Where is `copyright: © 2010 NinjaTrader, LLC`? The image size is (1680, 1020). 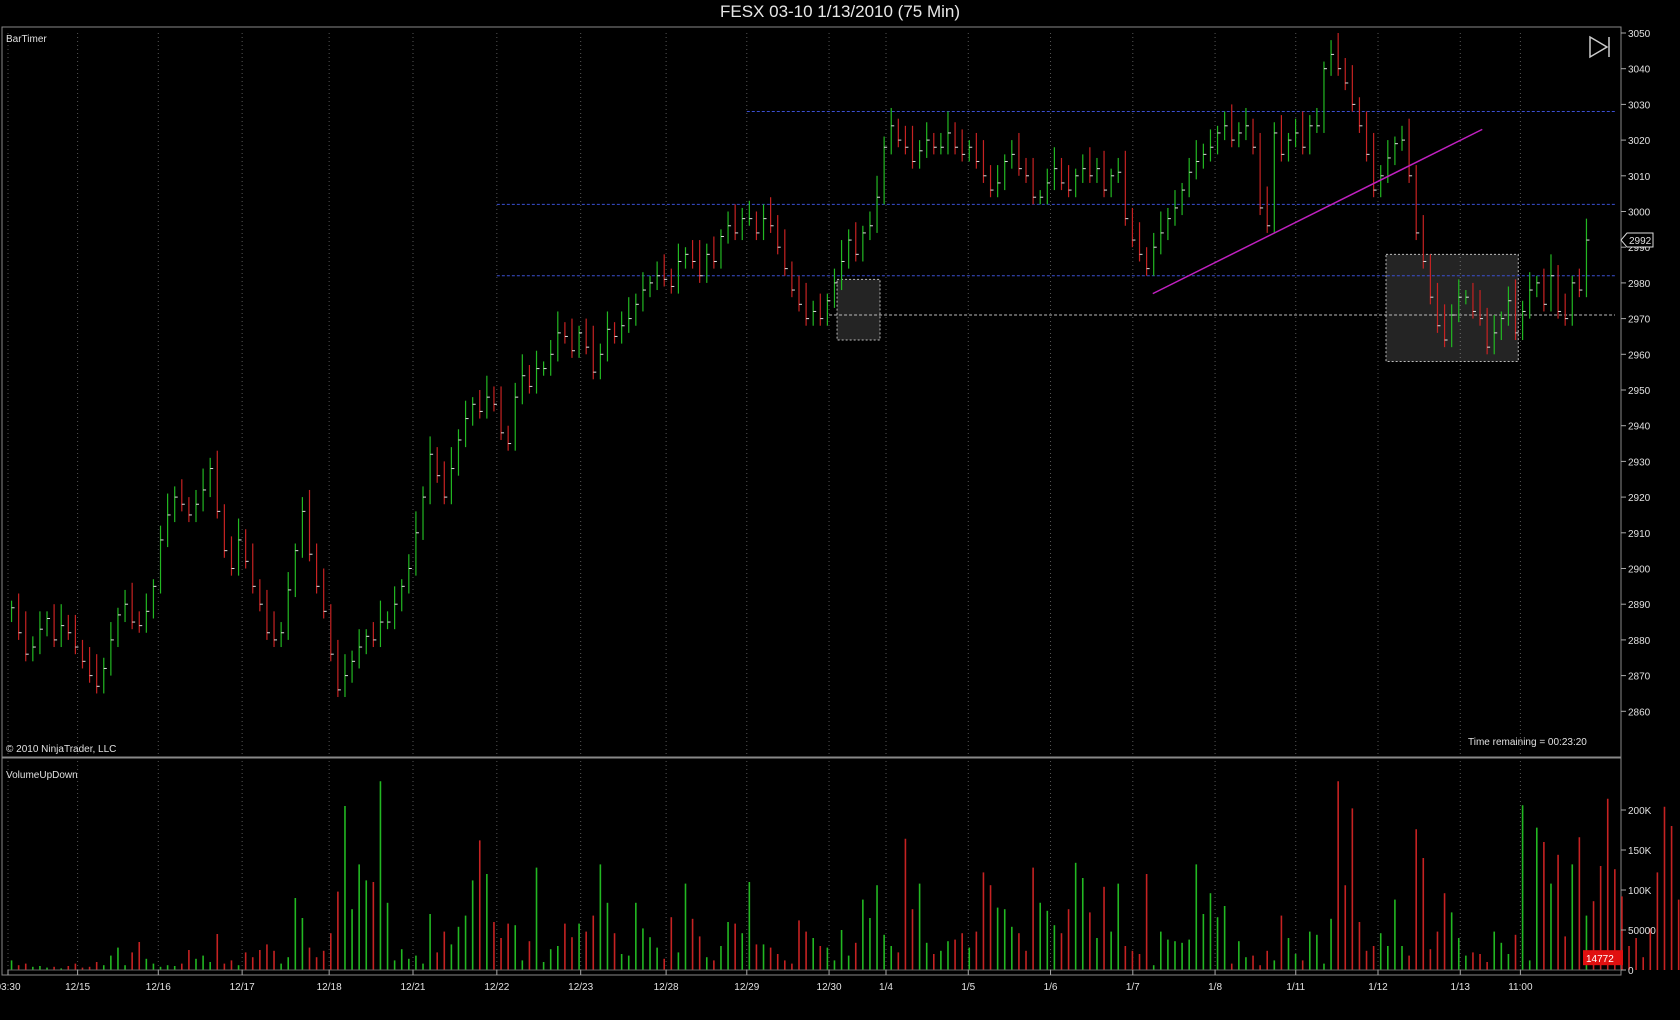
copyright: © 2010 NinjaTrader, LLC is located at coordinates (61, 749).